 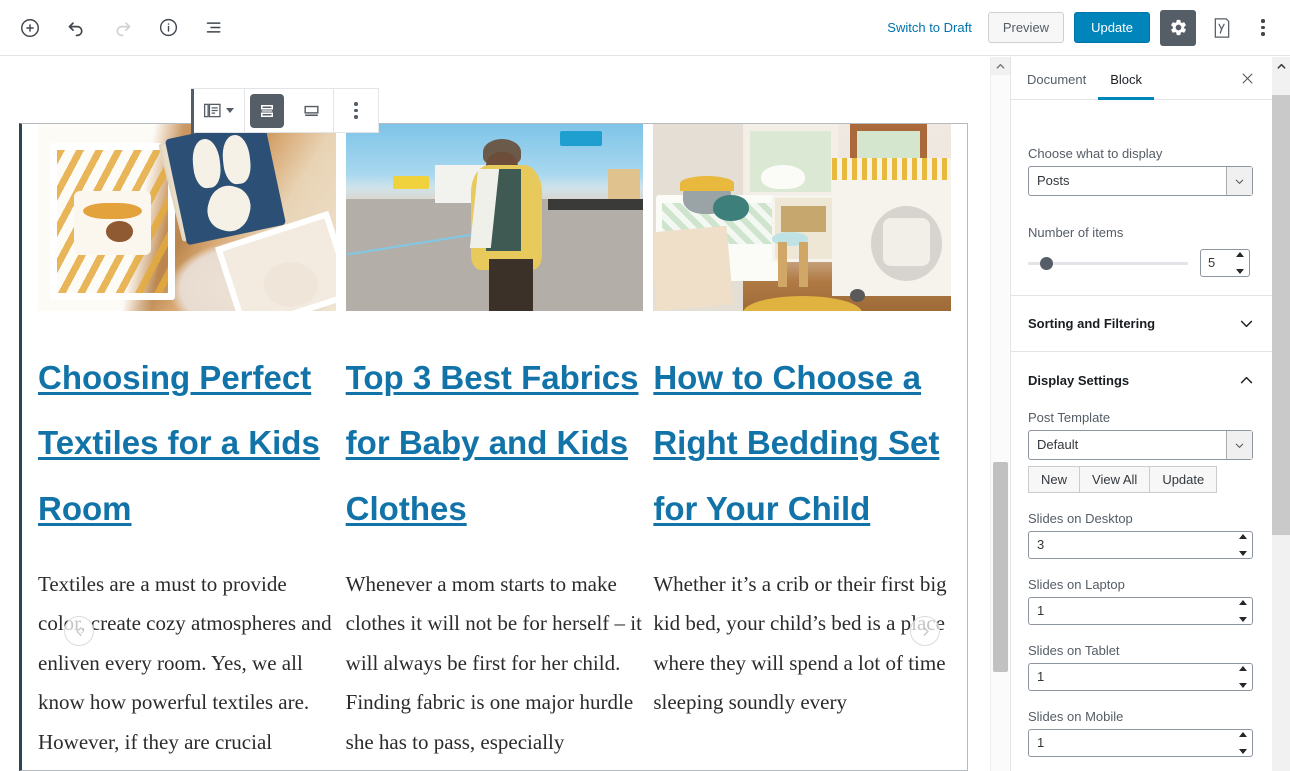 What do you see at coordinates (1140, 677) in the screenshot?
I see `slides-on-tablet-stepper: 1` at bounding box center [1140, 677].